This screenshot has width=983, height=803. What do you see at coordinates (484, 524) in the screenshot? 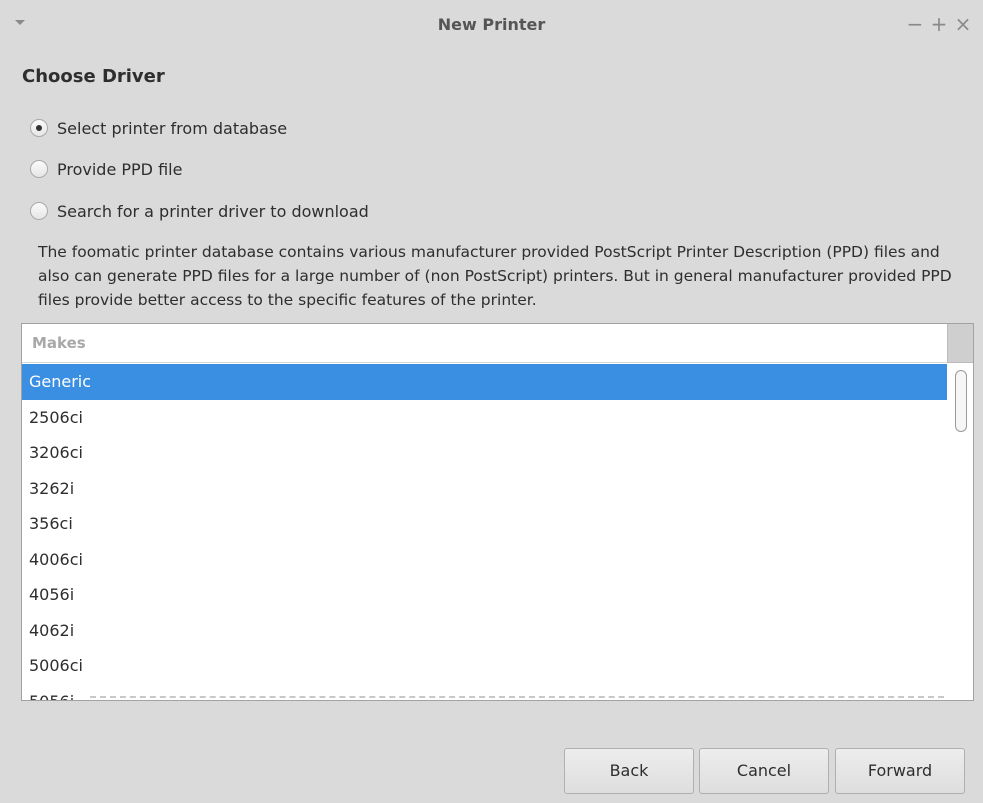
I see `list-item: 356ci` at bounding box center [484, 524].